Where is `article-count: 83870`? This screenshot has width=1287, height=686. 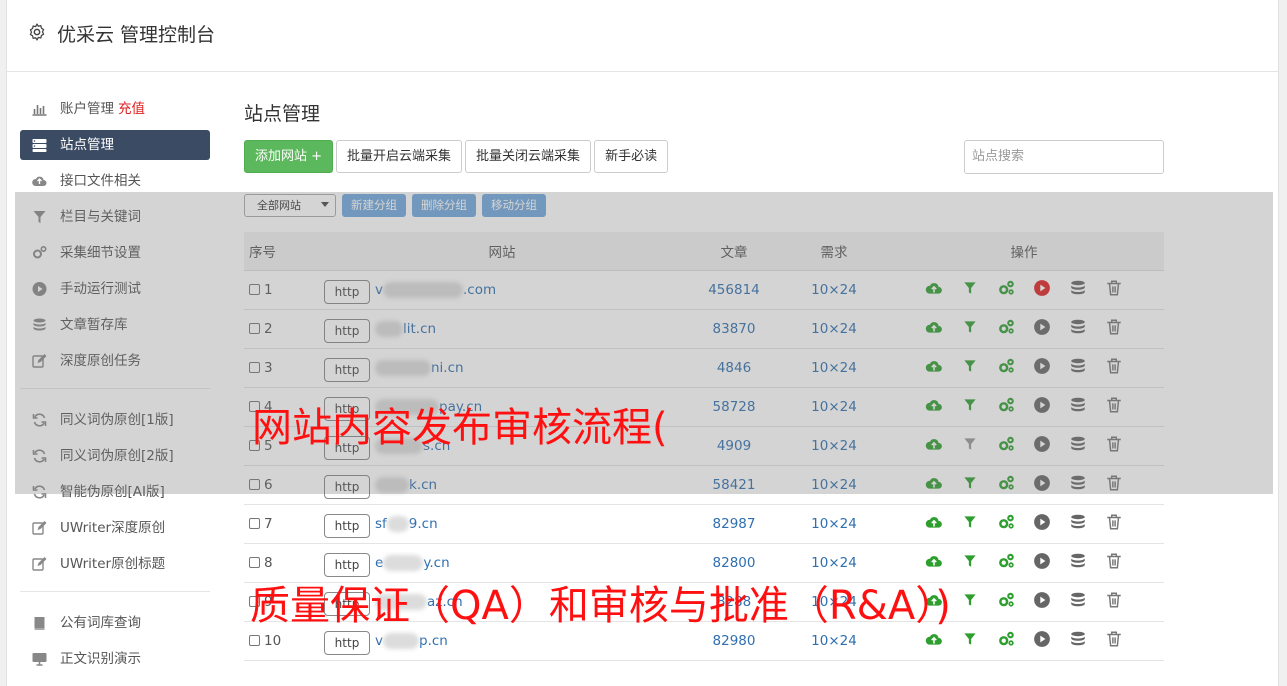
article-count: 83870 is located at coordinates (734, 329).